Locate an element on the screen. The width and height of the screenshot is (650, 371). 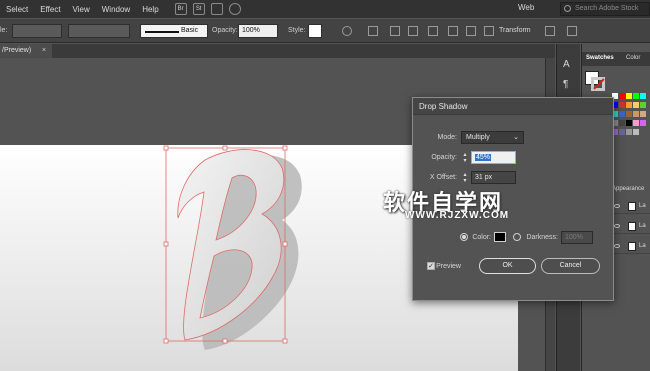
swatch-grid is located at coordinates (631, 115).